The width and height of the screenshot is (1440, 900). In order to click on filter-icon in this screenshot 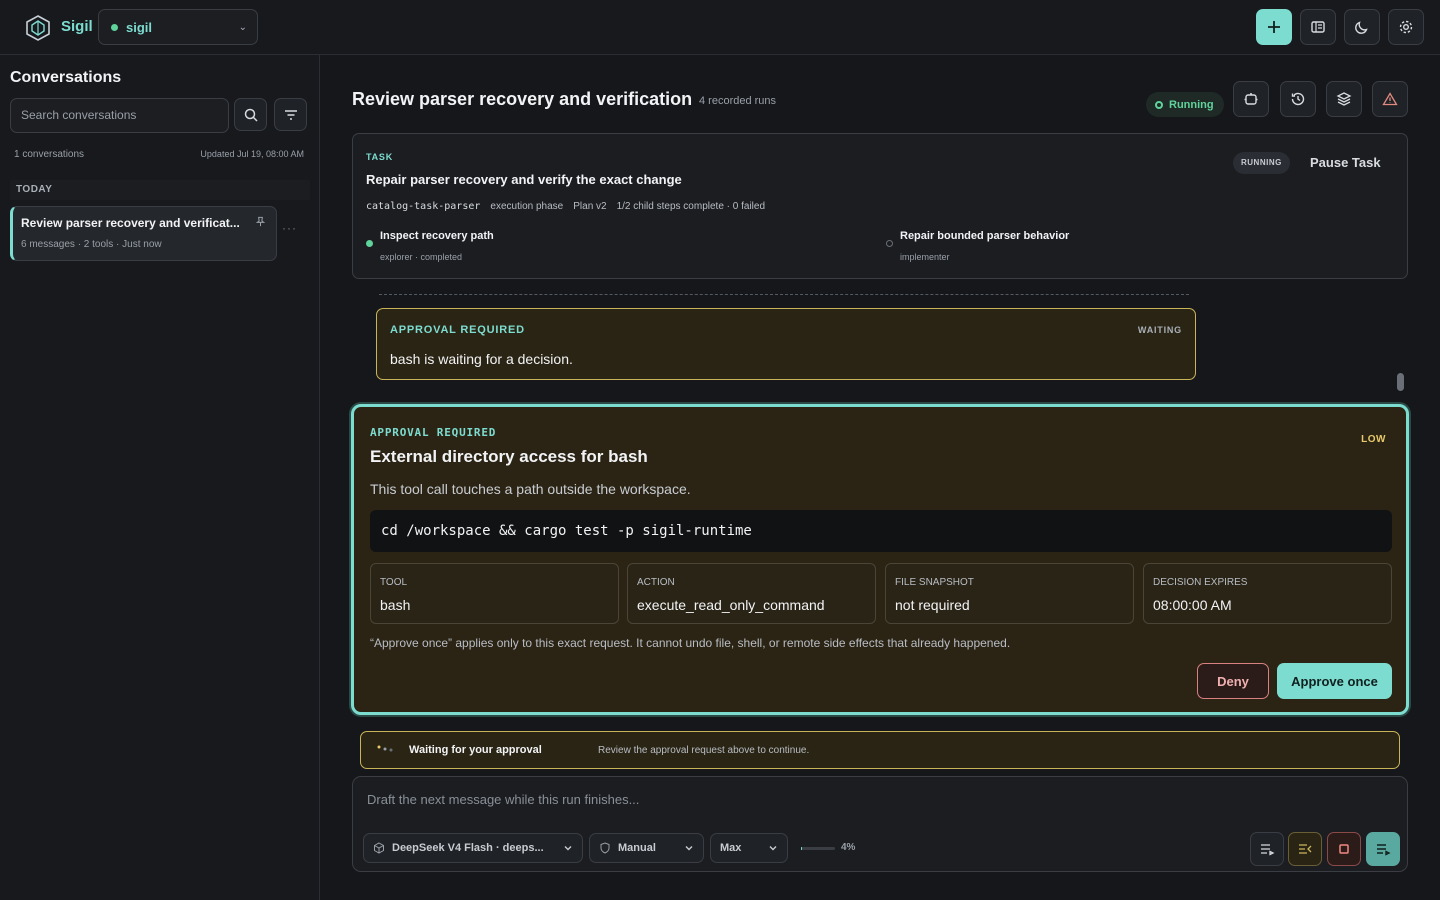, I will do `click(290, 114)`.